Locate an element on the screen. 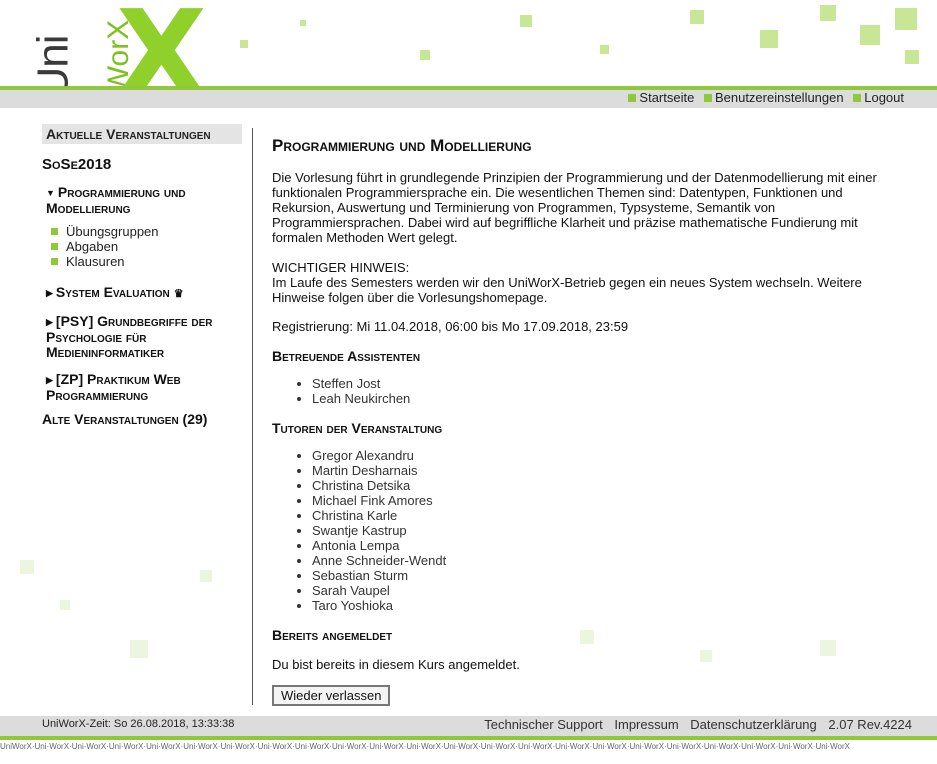  footer-technischer-support: Technischer Support is located at coordinates (543, 724).